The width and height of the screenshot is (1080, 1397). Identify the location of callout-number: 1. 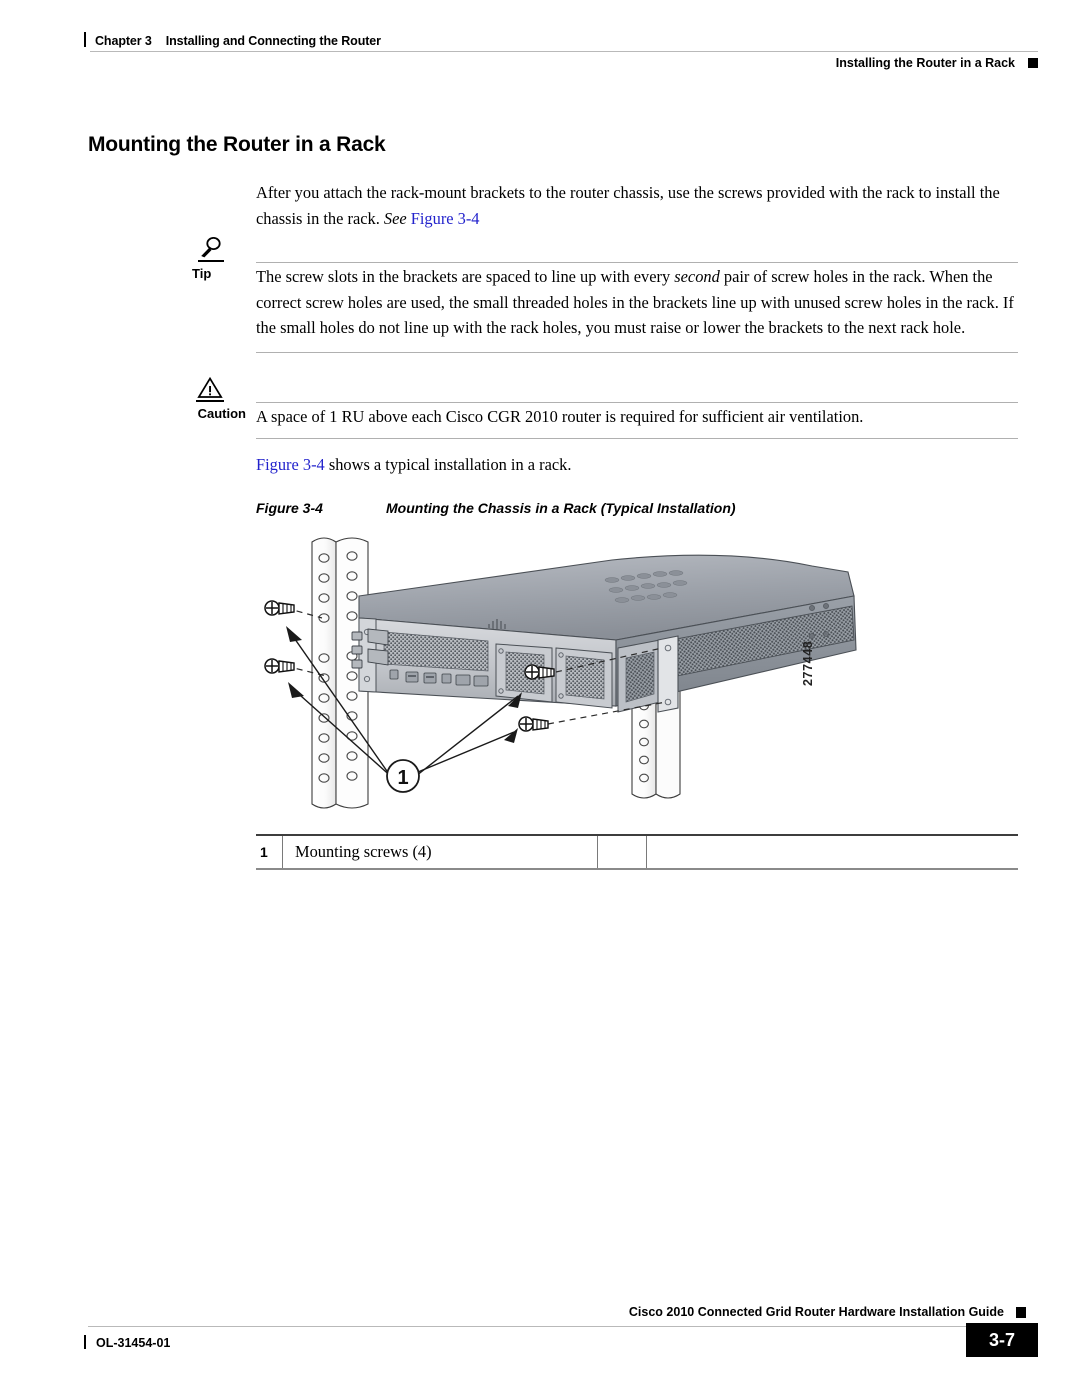
(402, 778).